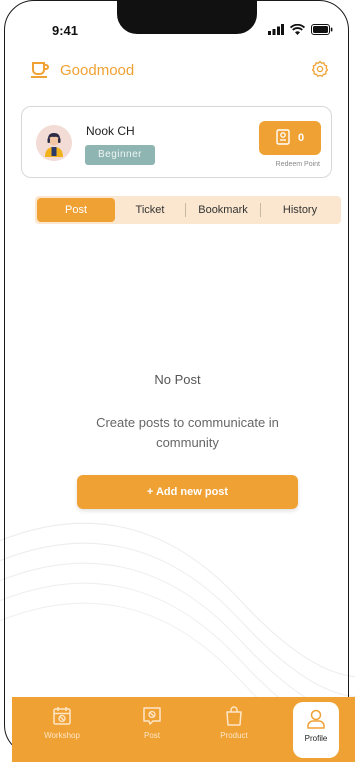 This screenshot has height=762, width=355. I want to click on status-bar: 9:41, so click(177, 24).